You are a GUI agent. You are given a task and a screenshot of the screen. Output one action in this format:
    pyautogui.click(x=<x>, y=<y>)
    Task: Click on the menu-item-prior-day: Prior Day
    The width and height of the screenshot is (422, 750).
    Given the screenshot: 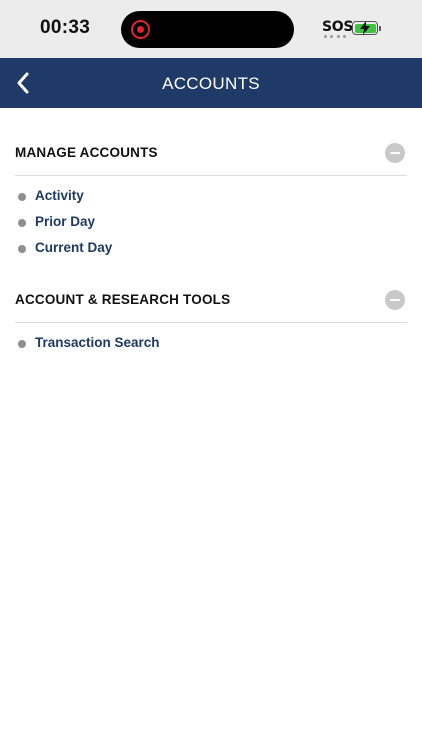 What is the action you would take?
    pyautogui.click(x=211, y=224)
    